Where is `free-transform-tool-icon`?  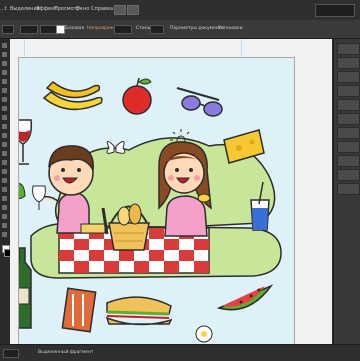 free-transform-tool-icon is located at coordinates (4, 144).